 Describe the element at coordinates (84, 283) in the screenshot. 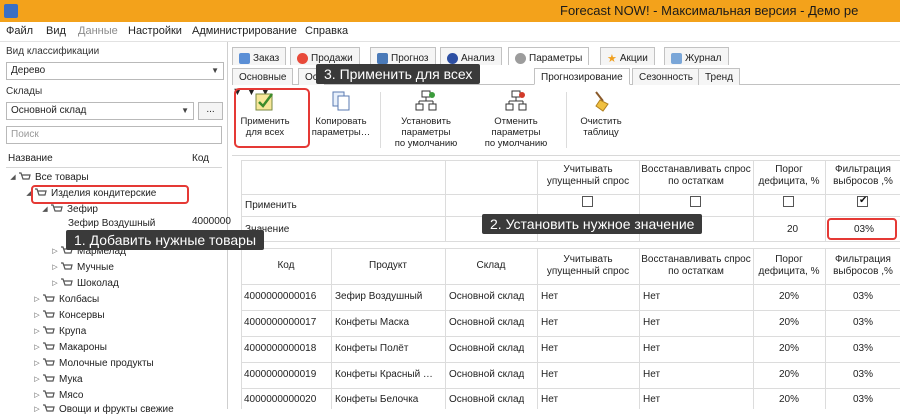

I see `tree-item-shokolad: ▷ Шоколад` at that location.